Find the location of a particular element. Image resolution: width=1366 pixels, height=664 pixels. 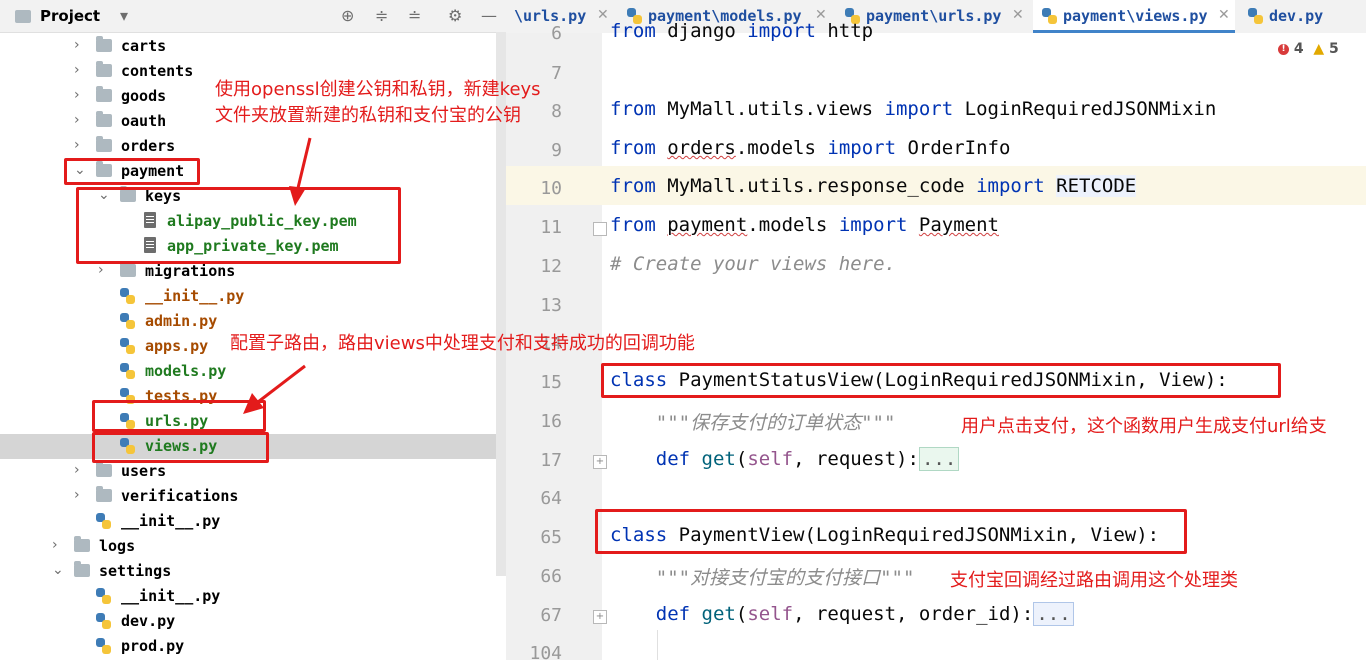

minimize-icon: — is located at coordinates (489, 15).